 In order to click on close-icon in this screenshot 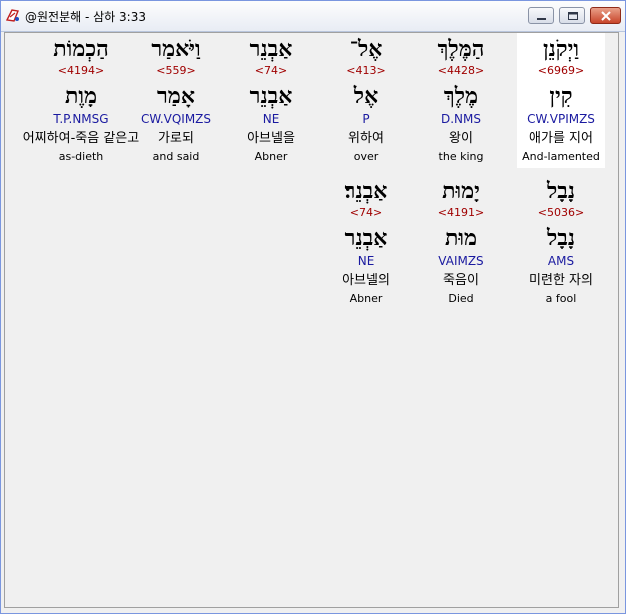, I will do `click(606, 16)`.